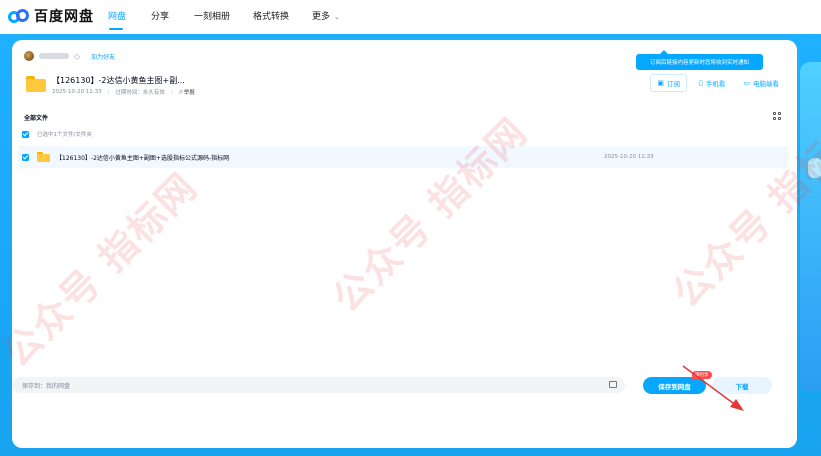 Image resolution: width=821 pixels, height=456 pixels. Describe the element at coordinates (103, 56) in the screenshot. I see `add-friend-link: 加为好友` at that location.